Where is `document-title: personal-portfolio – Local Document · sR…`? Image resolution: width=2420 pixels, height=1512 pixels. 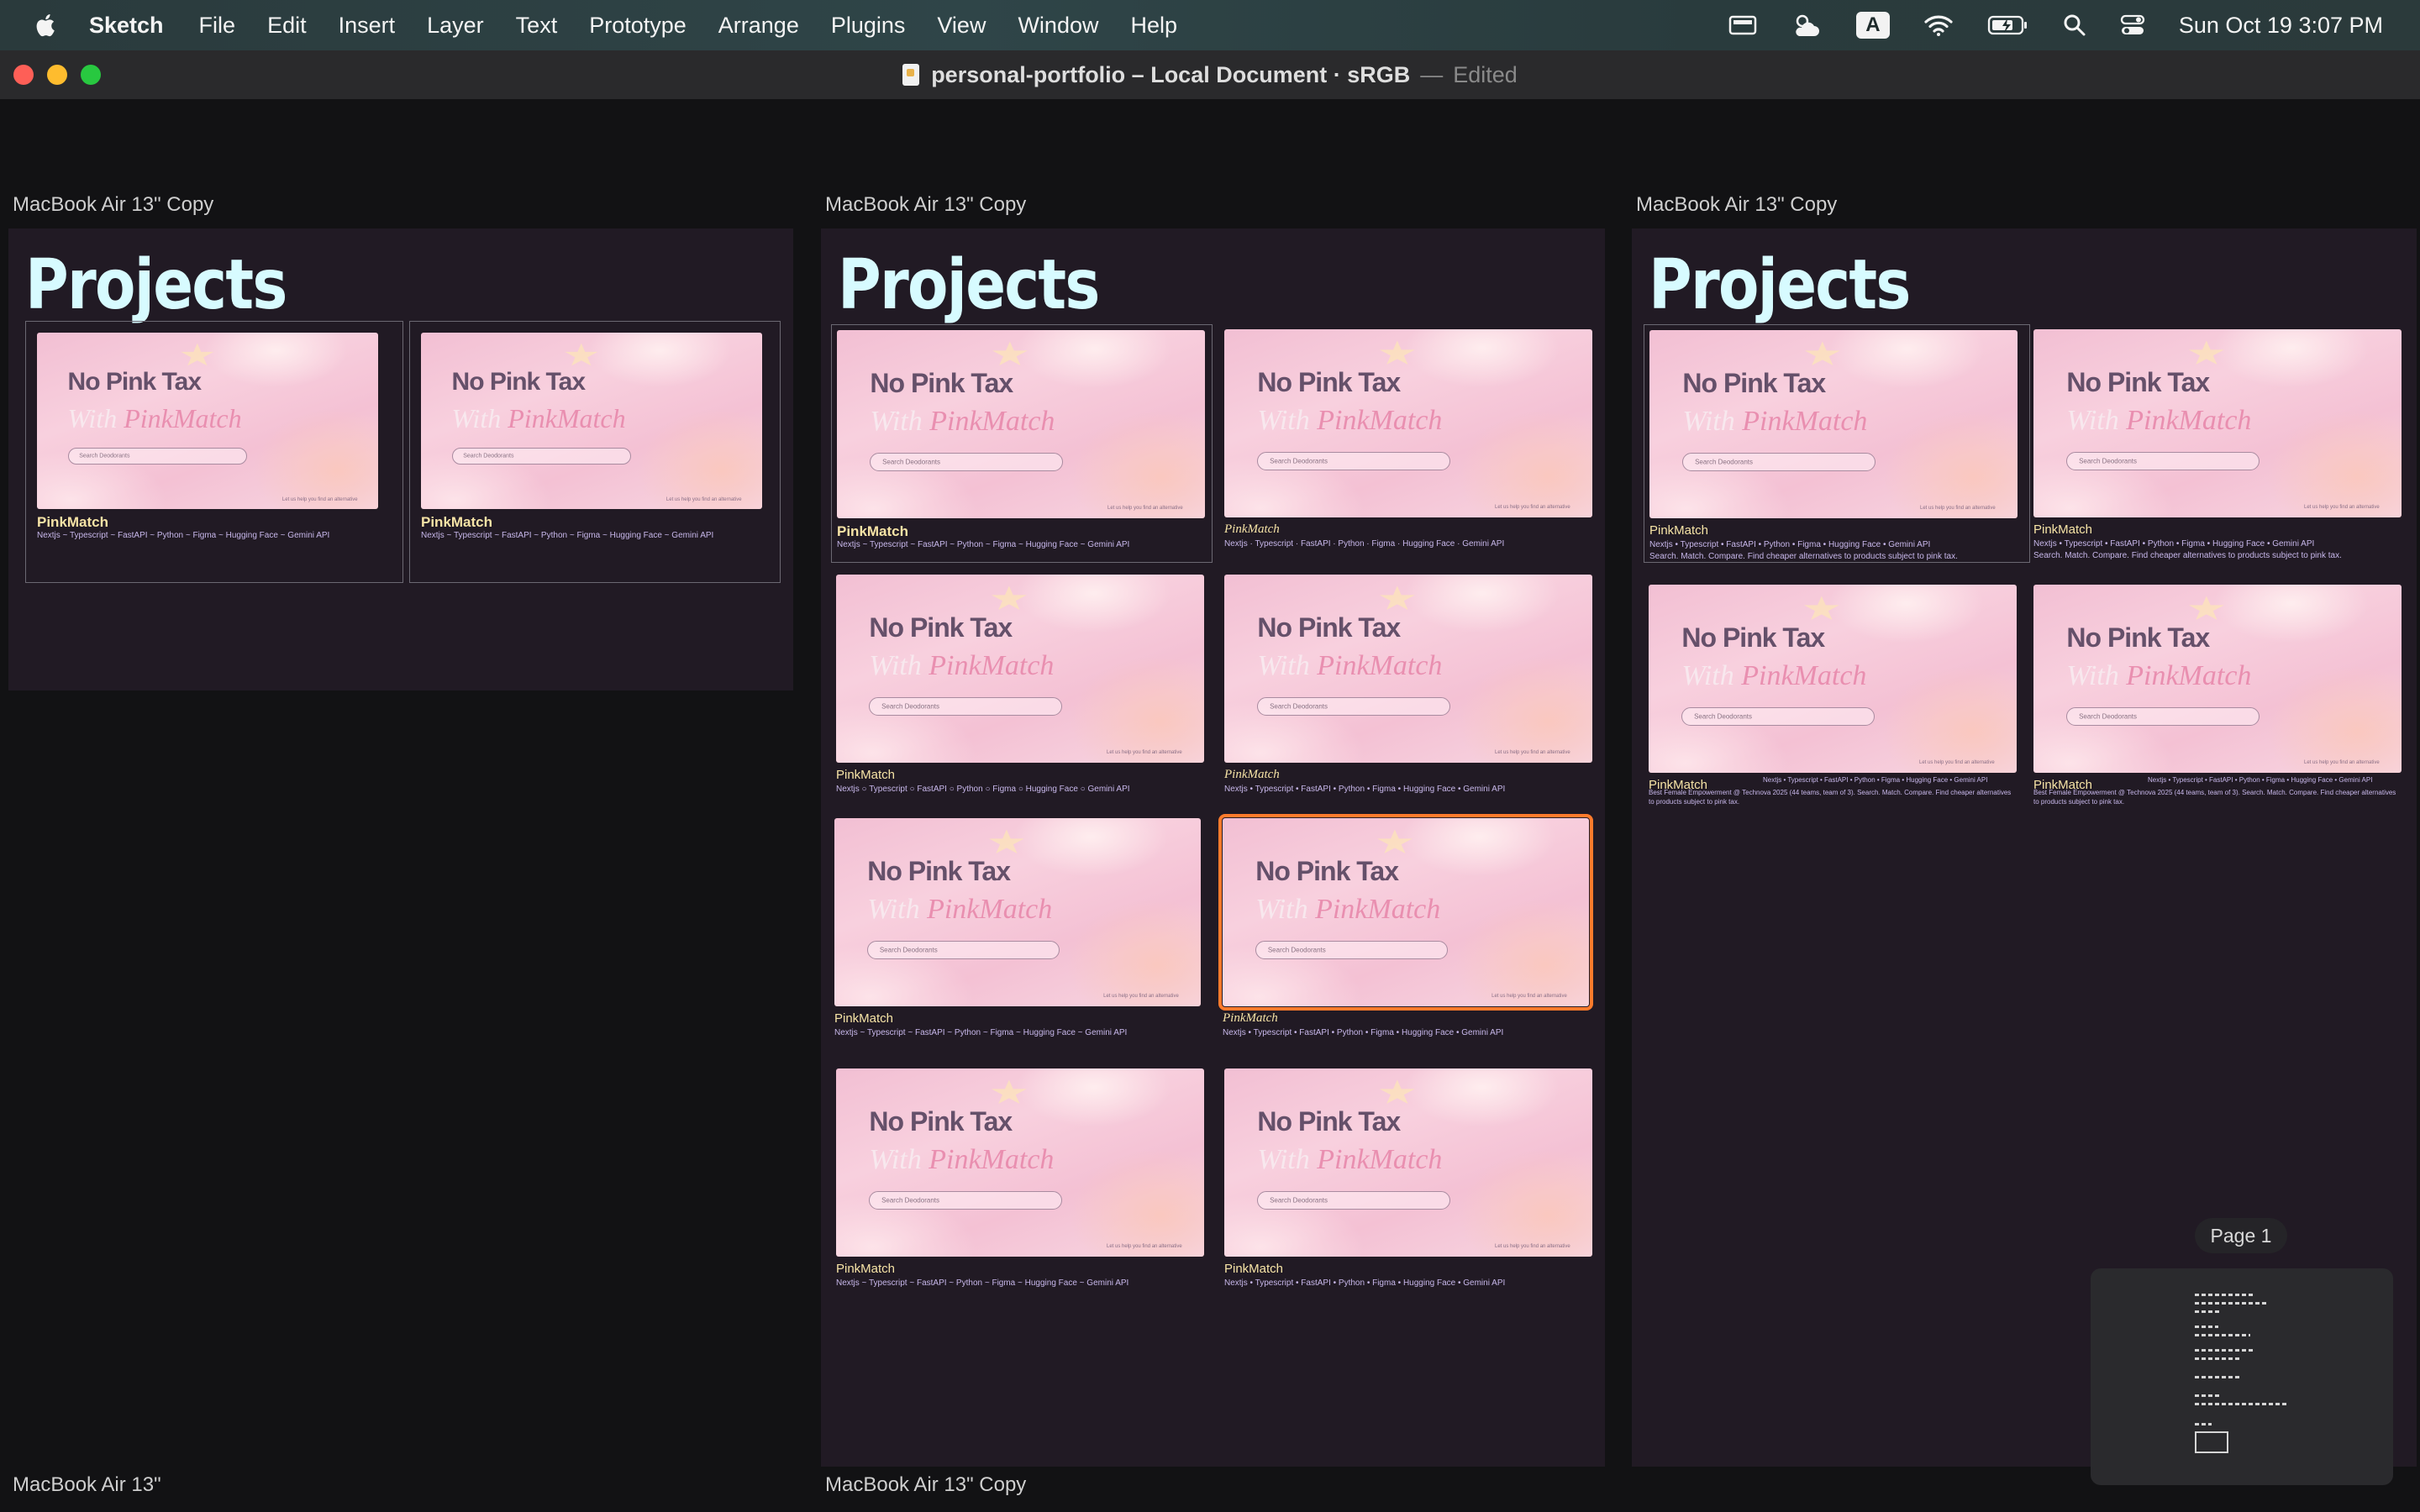
document-title: personal-portfolio – Local Document · sR… is located at coordinates (1210, 74).